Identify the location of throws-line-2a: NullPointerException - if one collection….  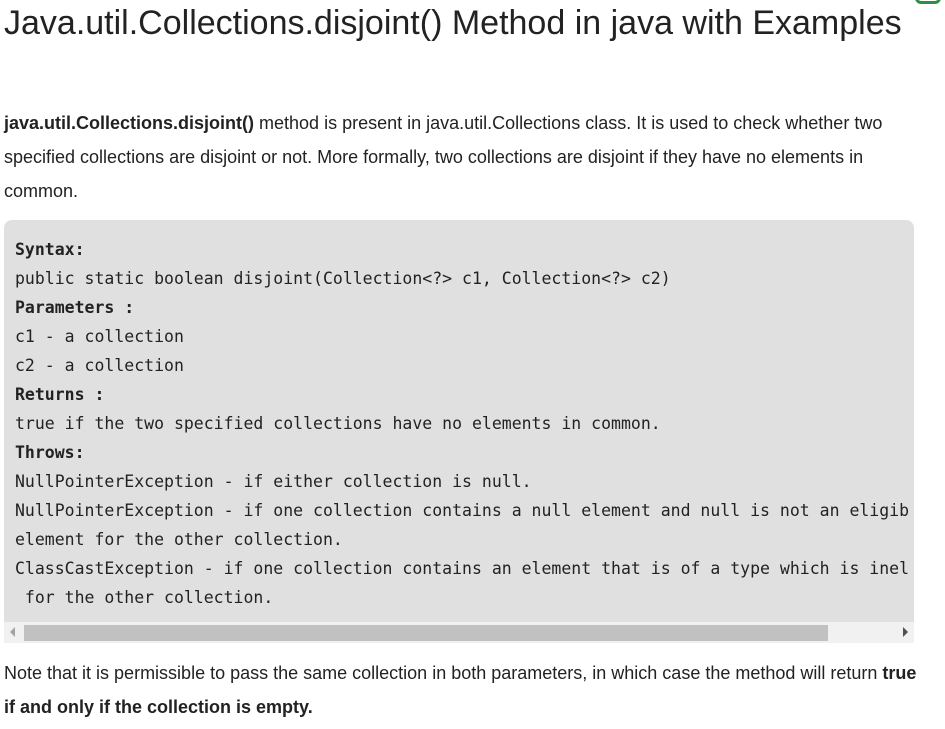
(462, 510).